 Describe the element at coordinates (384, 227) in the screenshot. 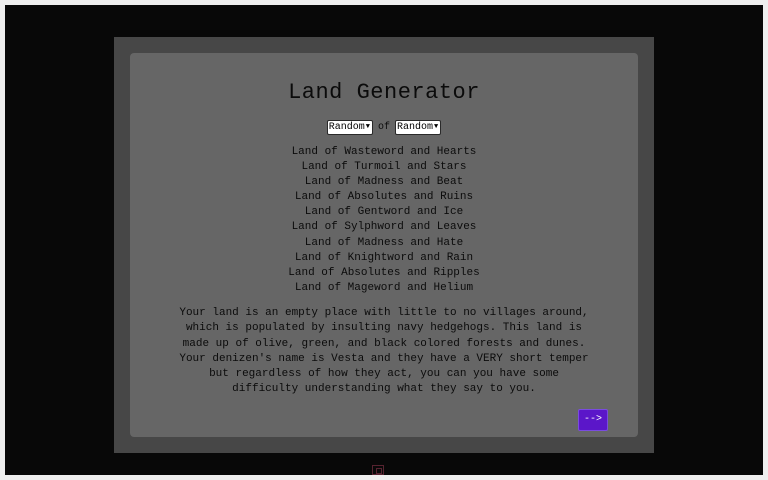

I see `list-item: Land of Sylphword and Leaves` at that location.